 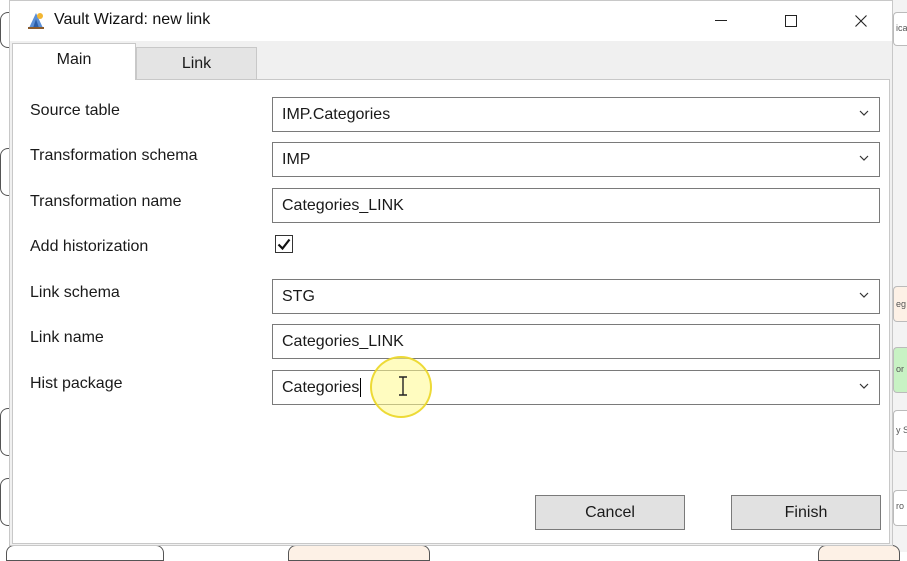 I want to click on link-name-label: Link name, so click(x=67, y=337).